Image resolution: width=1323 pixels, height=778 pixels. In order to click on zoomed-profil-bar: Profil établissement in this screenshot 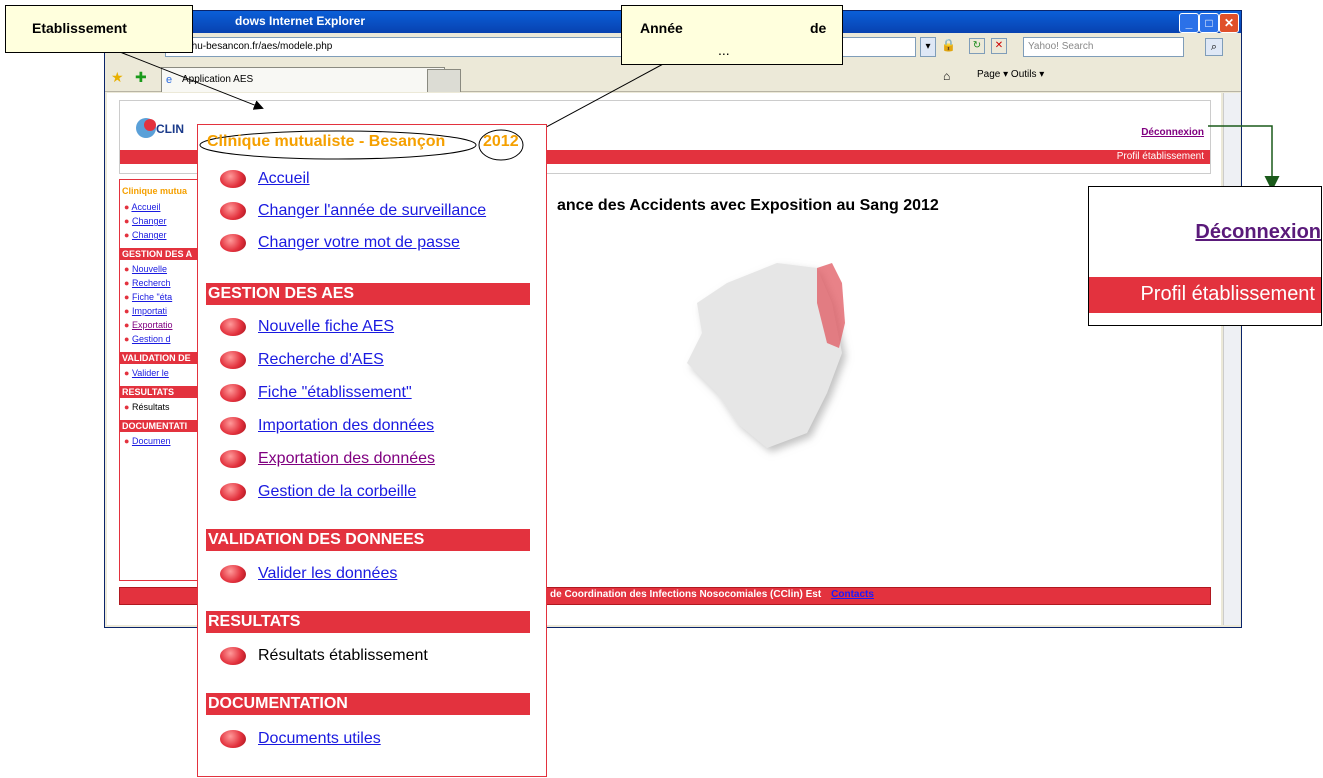, I will do `click(1205, 295)`.